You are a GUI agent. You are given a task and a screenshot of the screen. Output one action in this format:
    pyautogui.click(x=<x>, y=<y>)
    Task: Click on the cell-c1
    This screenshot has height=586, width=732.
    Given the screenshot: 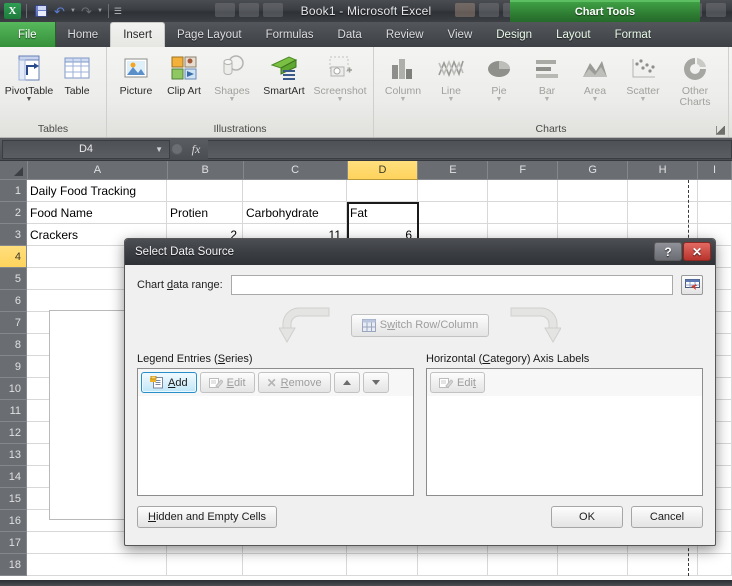 What is the action you would take?
    pyautogui.click(x=295, y=191)
    